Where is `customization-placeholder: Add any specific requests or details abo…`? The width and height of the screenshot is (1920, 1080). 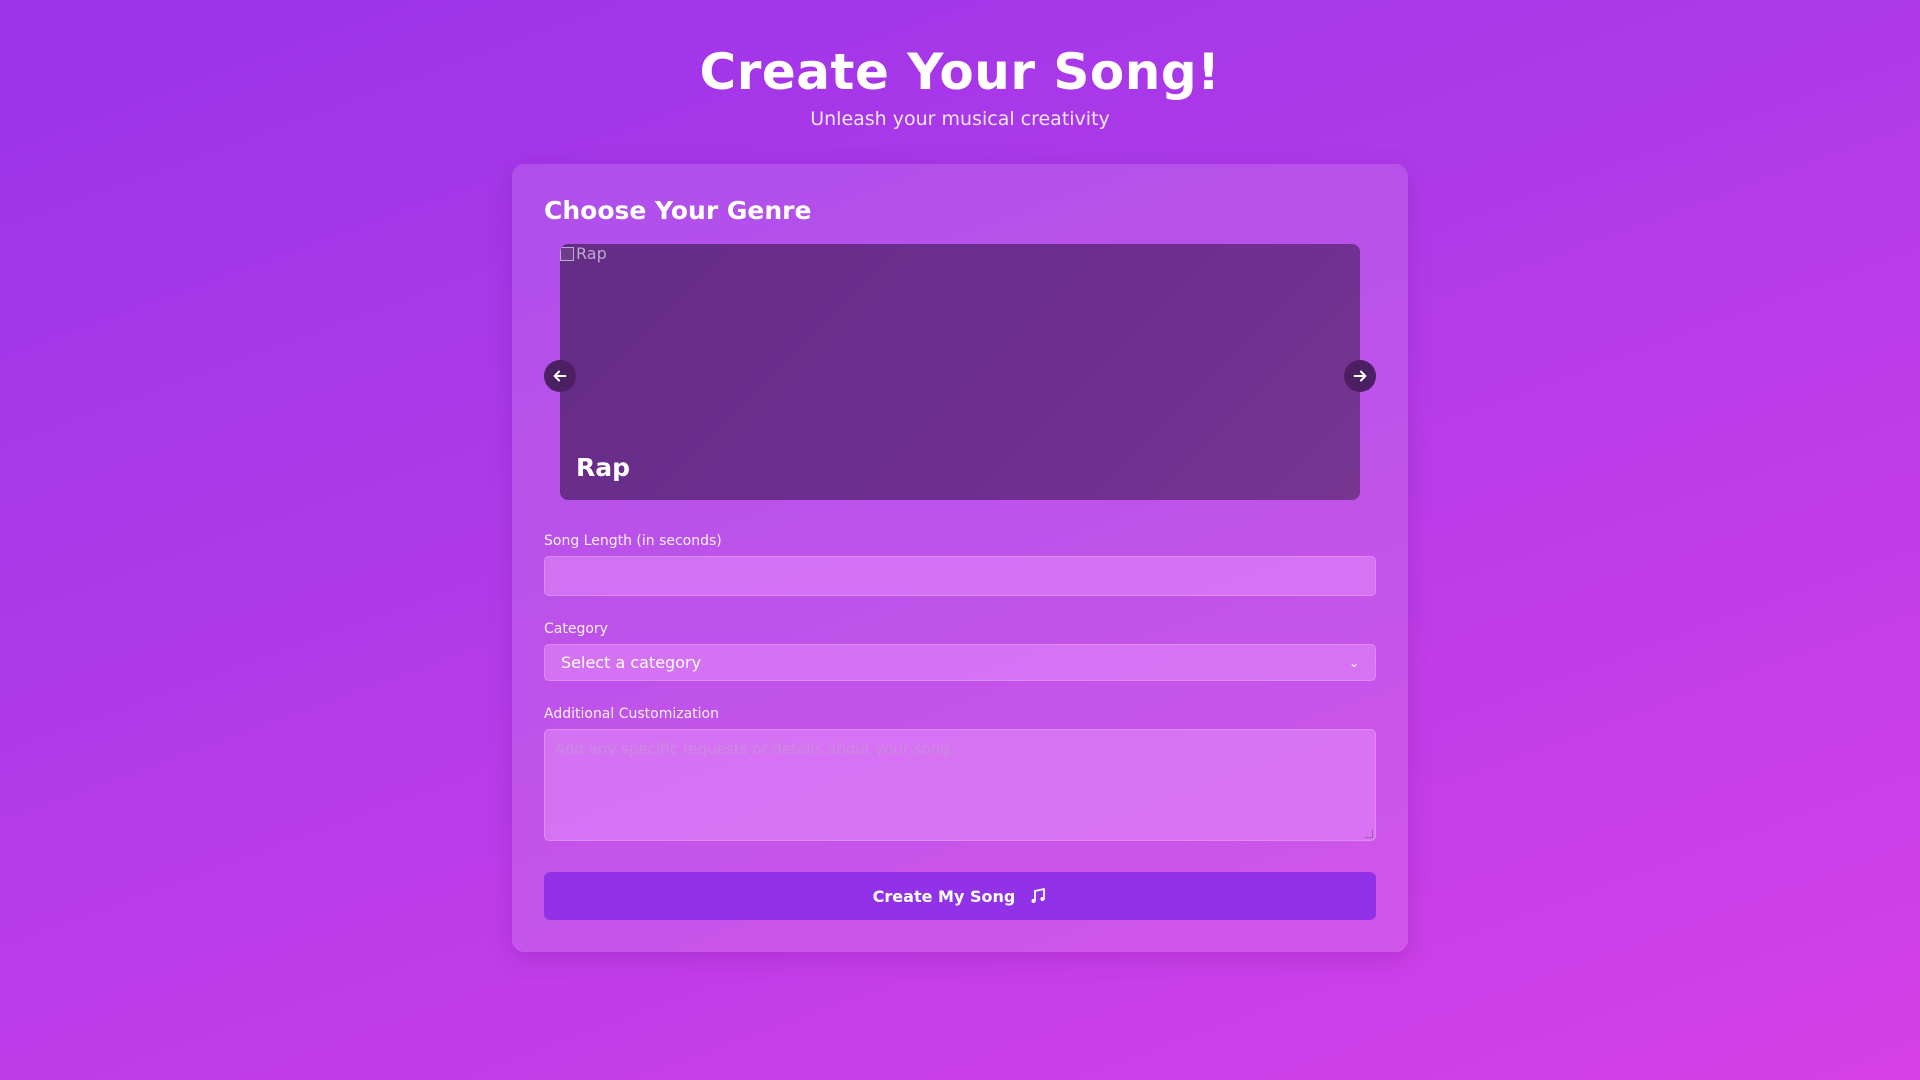 customization-placeholder: Add any specific requests or details abo… is located at coordinates (759, 749).